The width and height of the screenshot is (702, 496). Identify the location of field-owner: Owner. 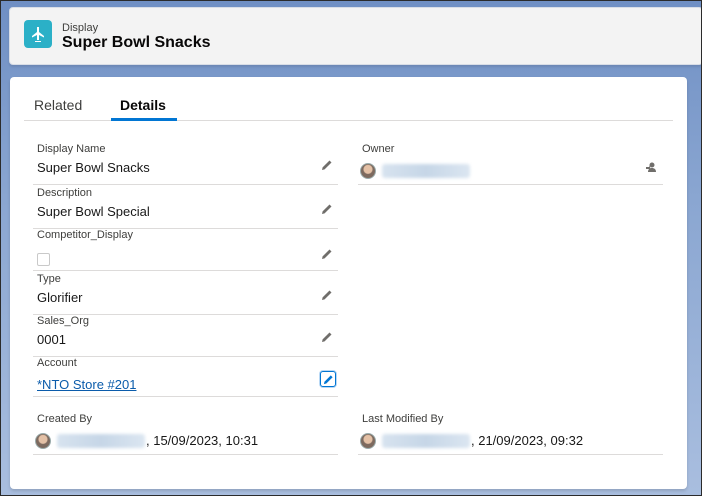
(510, 164).